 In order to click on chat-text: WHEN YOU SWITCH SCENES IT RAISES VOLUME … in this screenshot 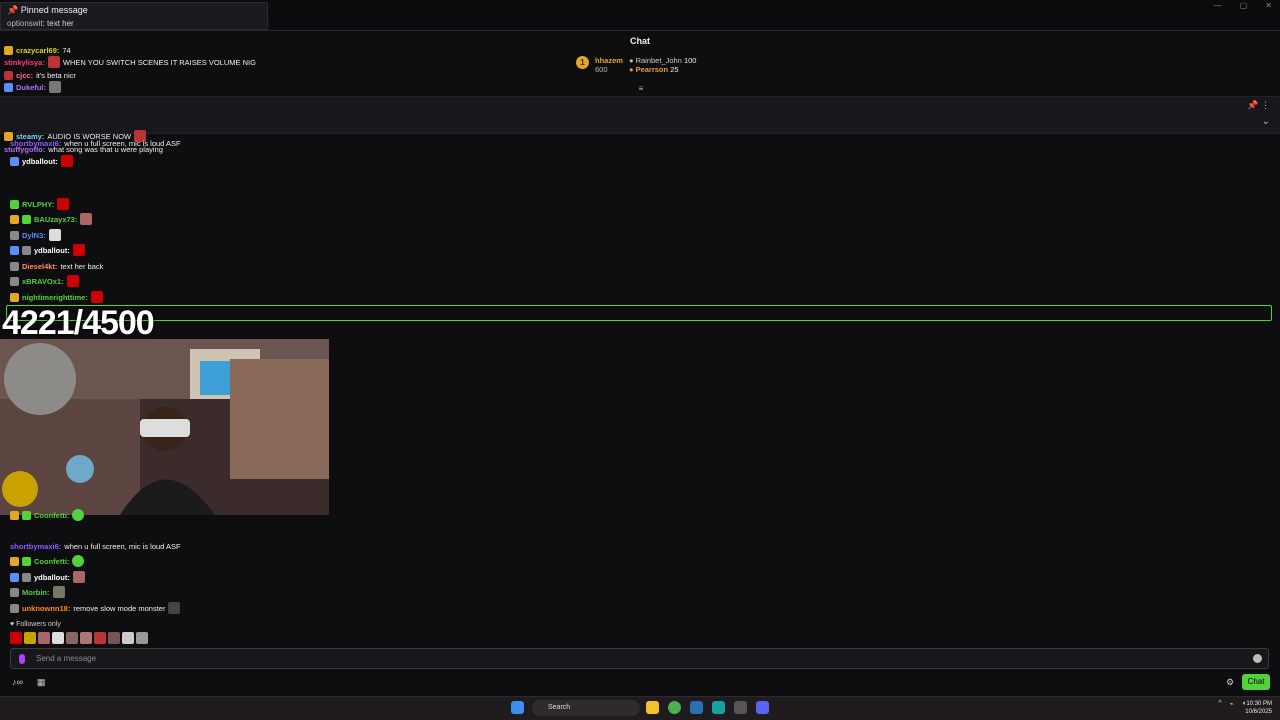, I will do `click(159, 62)`.